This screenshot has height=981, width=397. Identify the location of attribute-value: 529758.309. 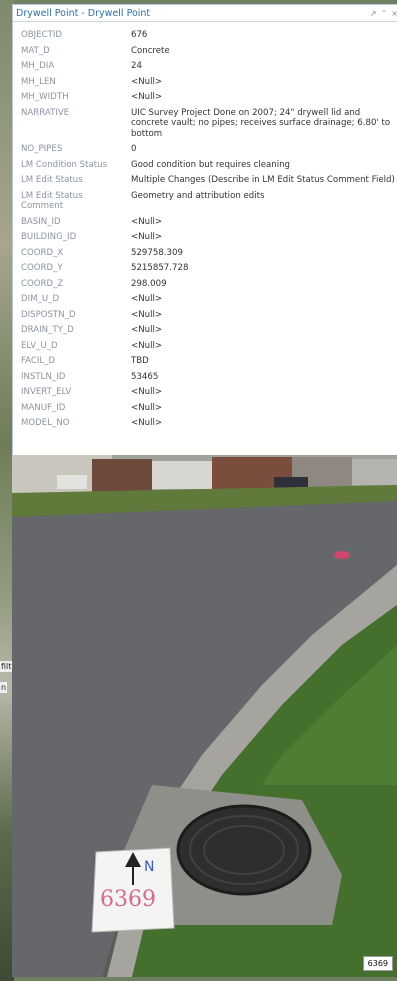
(263, 253).